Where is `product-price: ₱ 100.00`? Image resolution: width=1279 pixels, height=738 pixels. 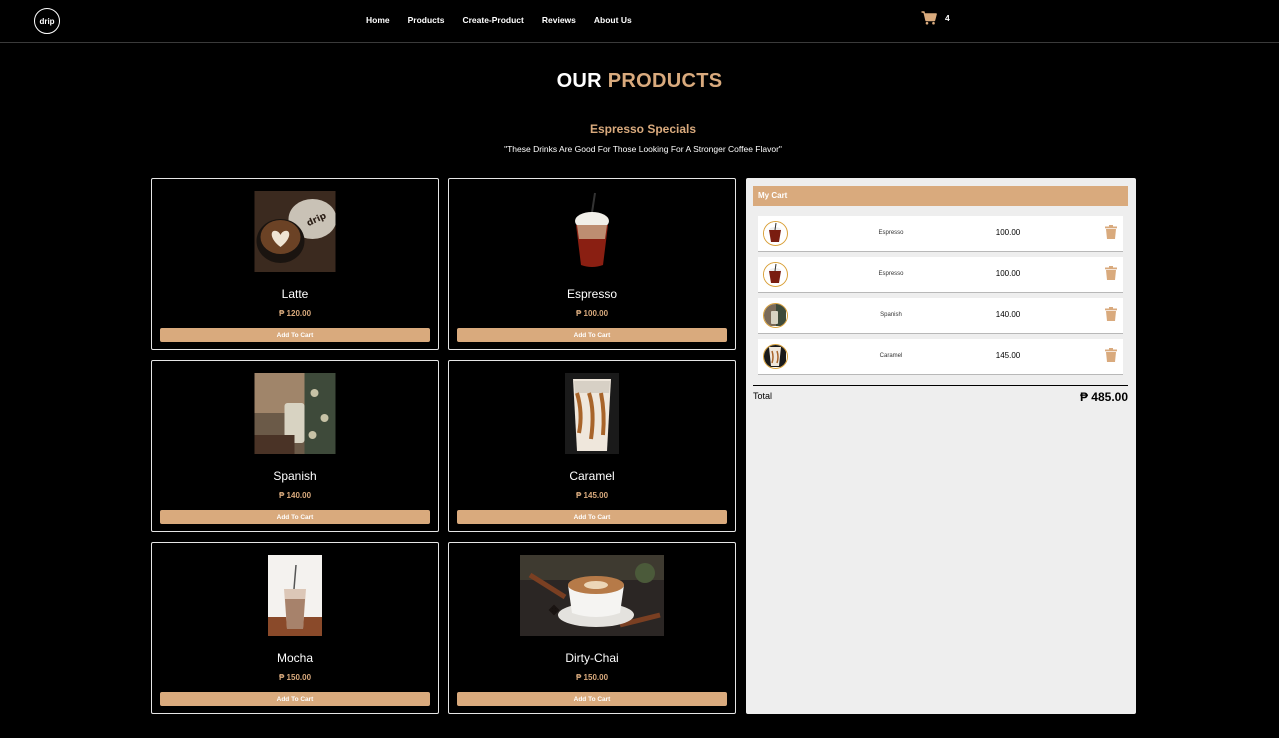 product-price: ₱ 100.00 is located at coordinates (592, 313).